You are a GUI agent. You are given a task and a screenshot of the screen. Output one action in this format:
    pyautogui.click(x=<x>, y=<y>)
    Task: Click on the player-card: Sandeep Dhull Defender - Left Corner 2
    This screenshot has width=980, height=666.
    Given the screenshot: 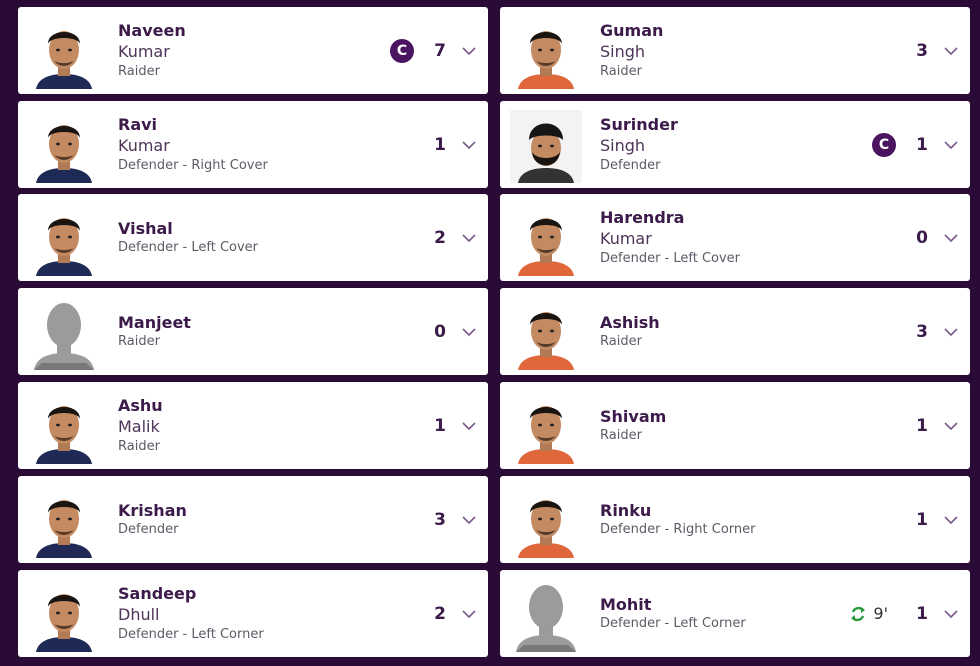 What is the action you would take?
    pyautogui.click(x=253, y=613)
    